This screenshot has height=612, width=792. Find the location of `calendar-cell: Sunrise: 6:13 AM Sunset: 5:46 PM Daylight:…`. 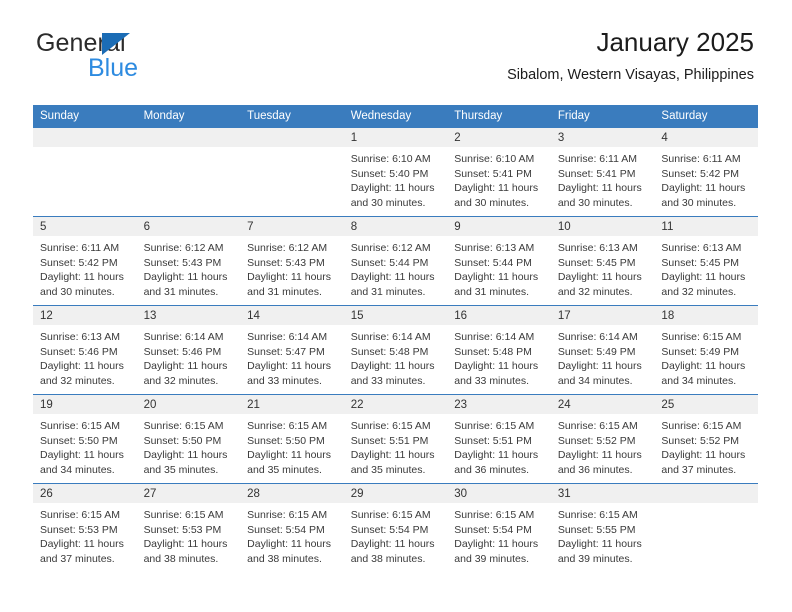

calendar-cell: Sunrise: 6:13 AM Sunset: 5:46 PM Daylight:… is located at coordinates (85, 359).